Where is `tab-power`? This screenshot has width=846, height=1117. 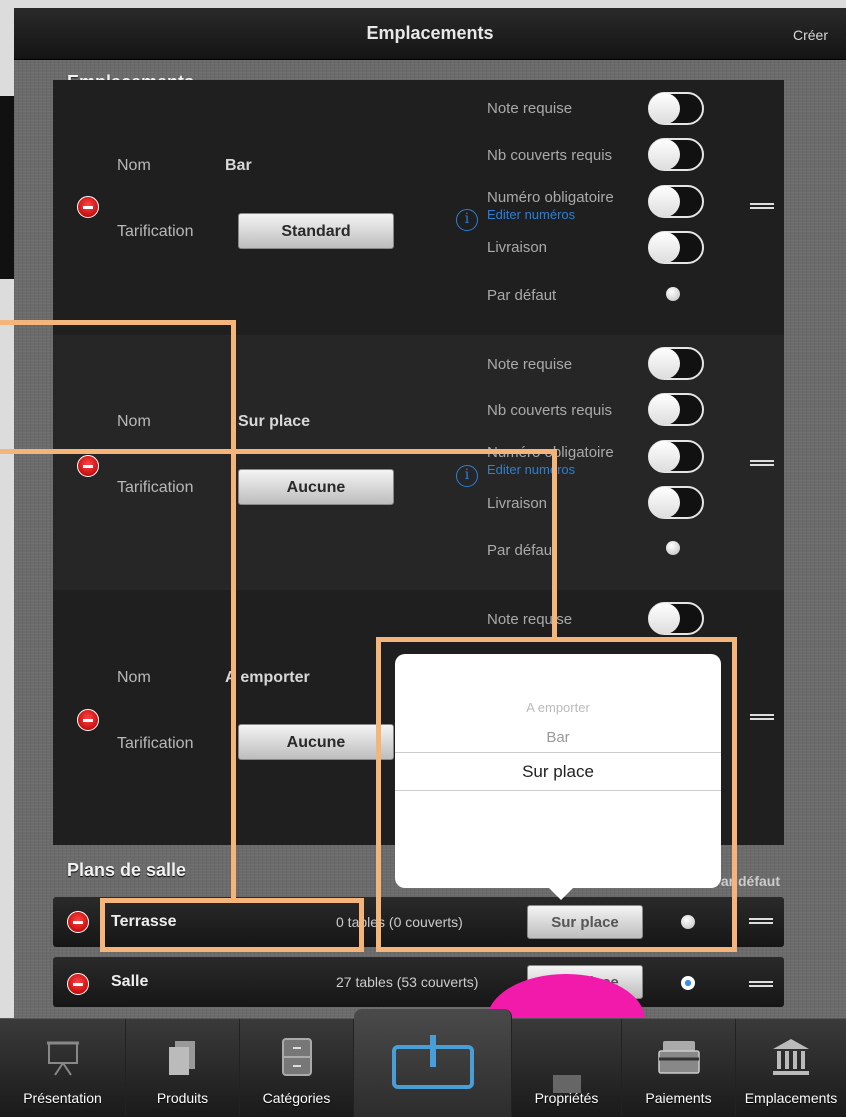
tab-power is located at coordinates (433, 1063).